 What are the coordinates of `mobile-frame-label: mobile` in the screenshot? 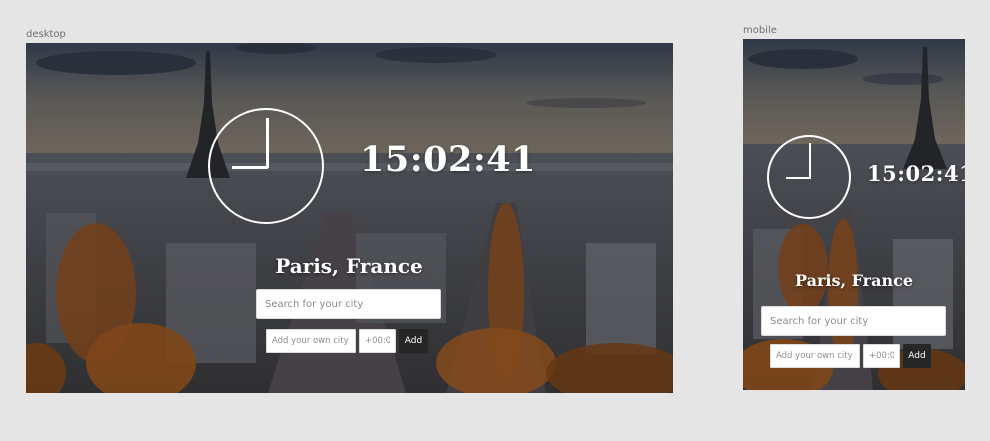 It's located at (760, 30).